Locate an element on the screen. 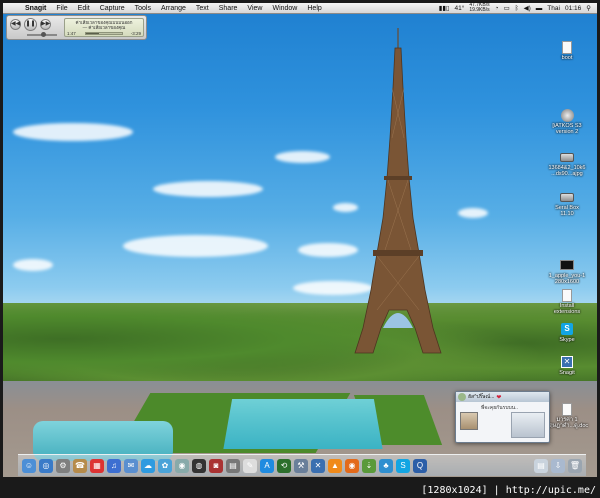 The height and width of the screenshot is (498, 600). desktop-icon-label: Skype is located at coordinates (567, 340).